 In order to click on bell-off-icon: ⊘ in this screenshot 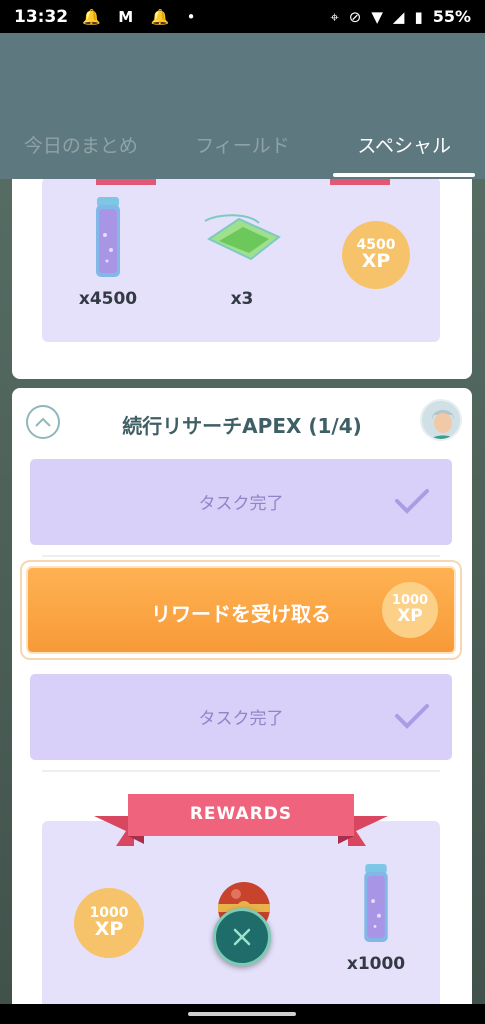, I will do `click(355, 16)`.